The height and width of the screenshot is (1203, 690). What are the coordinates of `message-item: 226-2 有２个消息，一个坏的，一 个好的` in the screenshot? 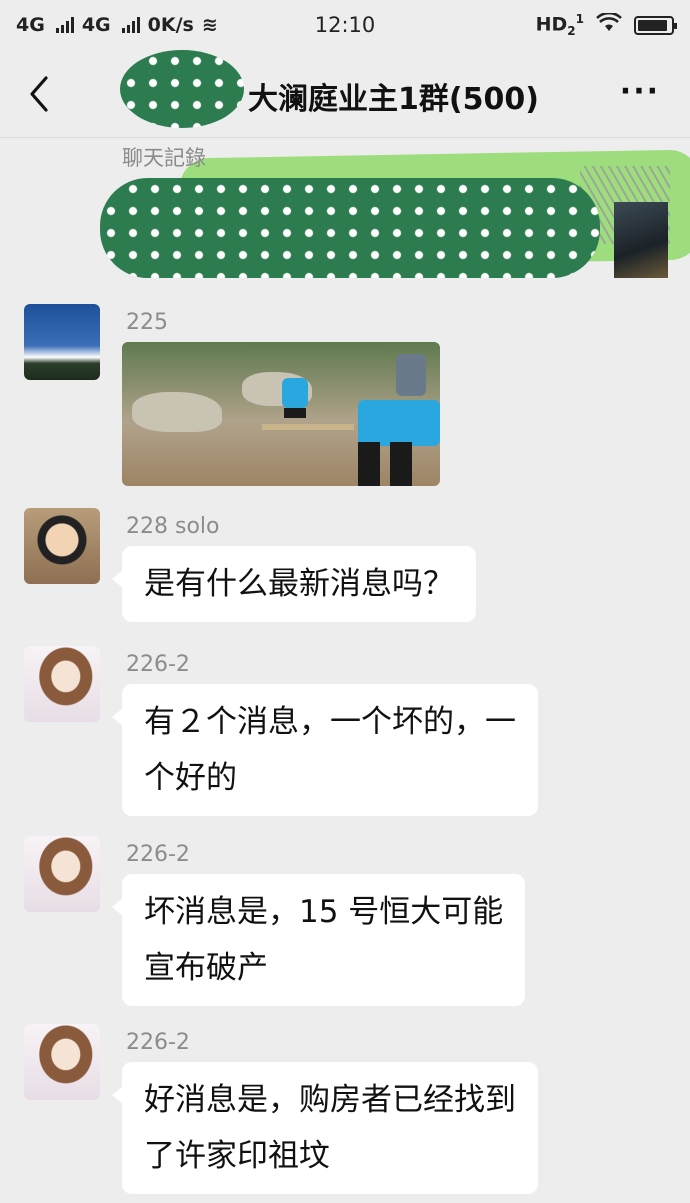 It's located at (314, 732).